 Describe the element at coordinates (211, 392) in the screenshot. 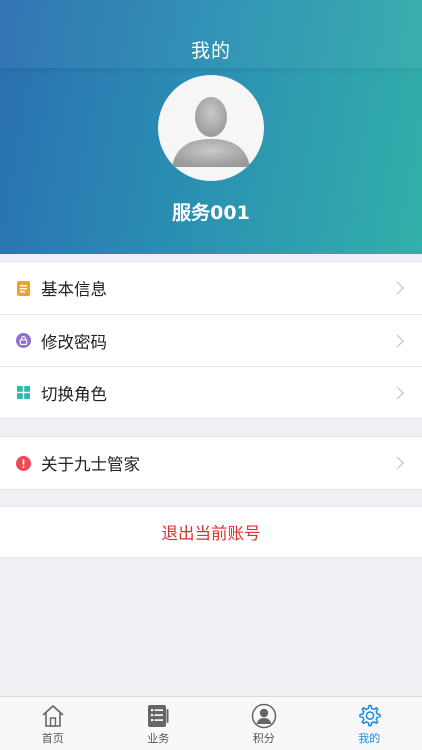

I see `menu-item-switch-role: 切换角色` at that location.